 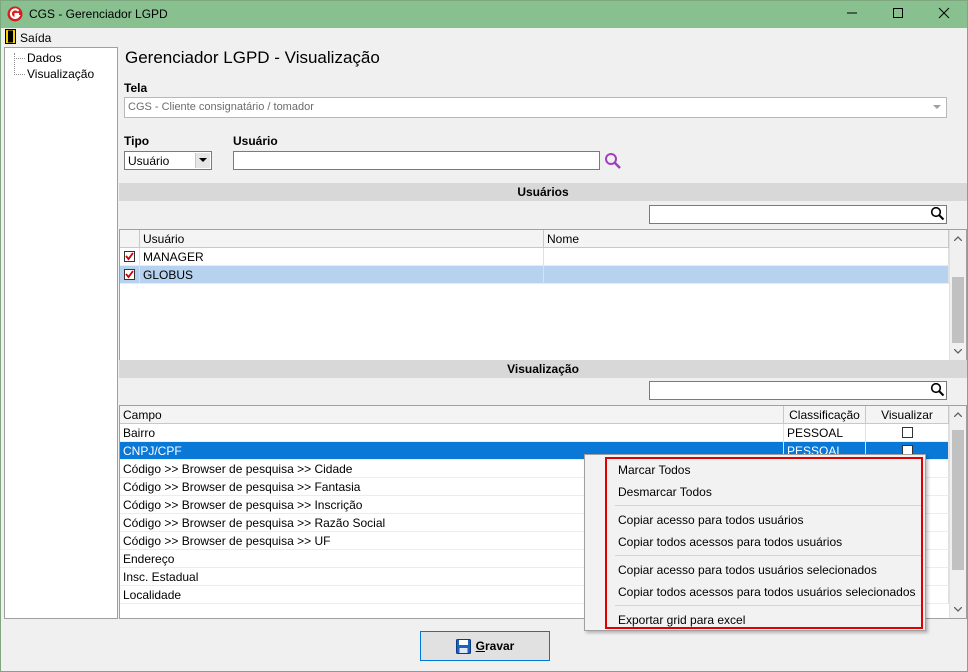 I want to click on page-title: Gerenciador LGPD - Visualização, so click(x=252, y=57).